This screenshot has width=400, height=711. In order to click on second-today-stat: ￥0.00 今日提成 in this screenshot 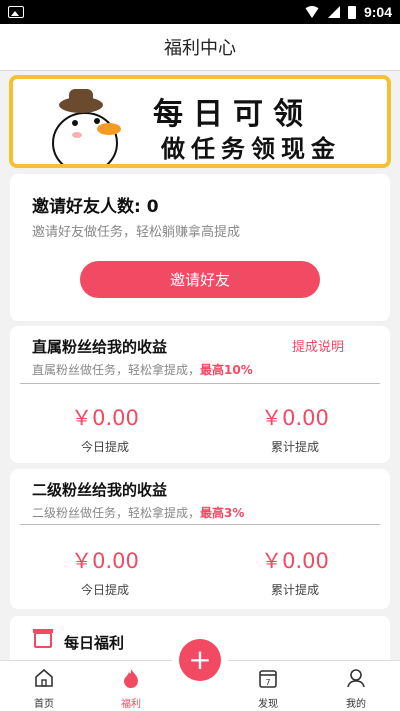, I will do `click(105, 571)`.